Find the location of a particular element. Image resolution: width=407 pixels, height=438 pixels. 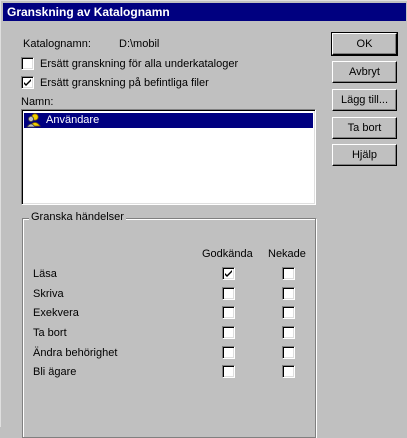

event-label-execute: Exekvera is located at coordinates (56, 313).